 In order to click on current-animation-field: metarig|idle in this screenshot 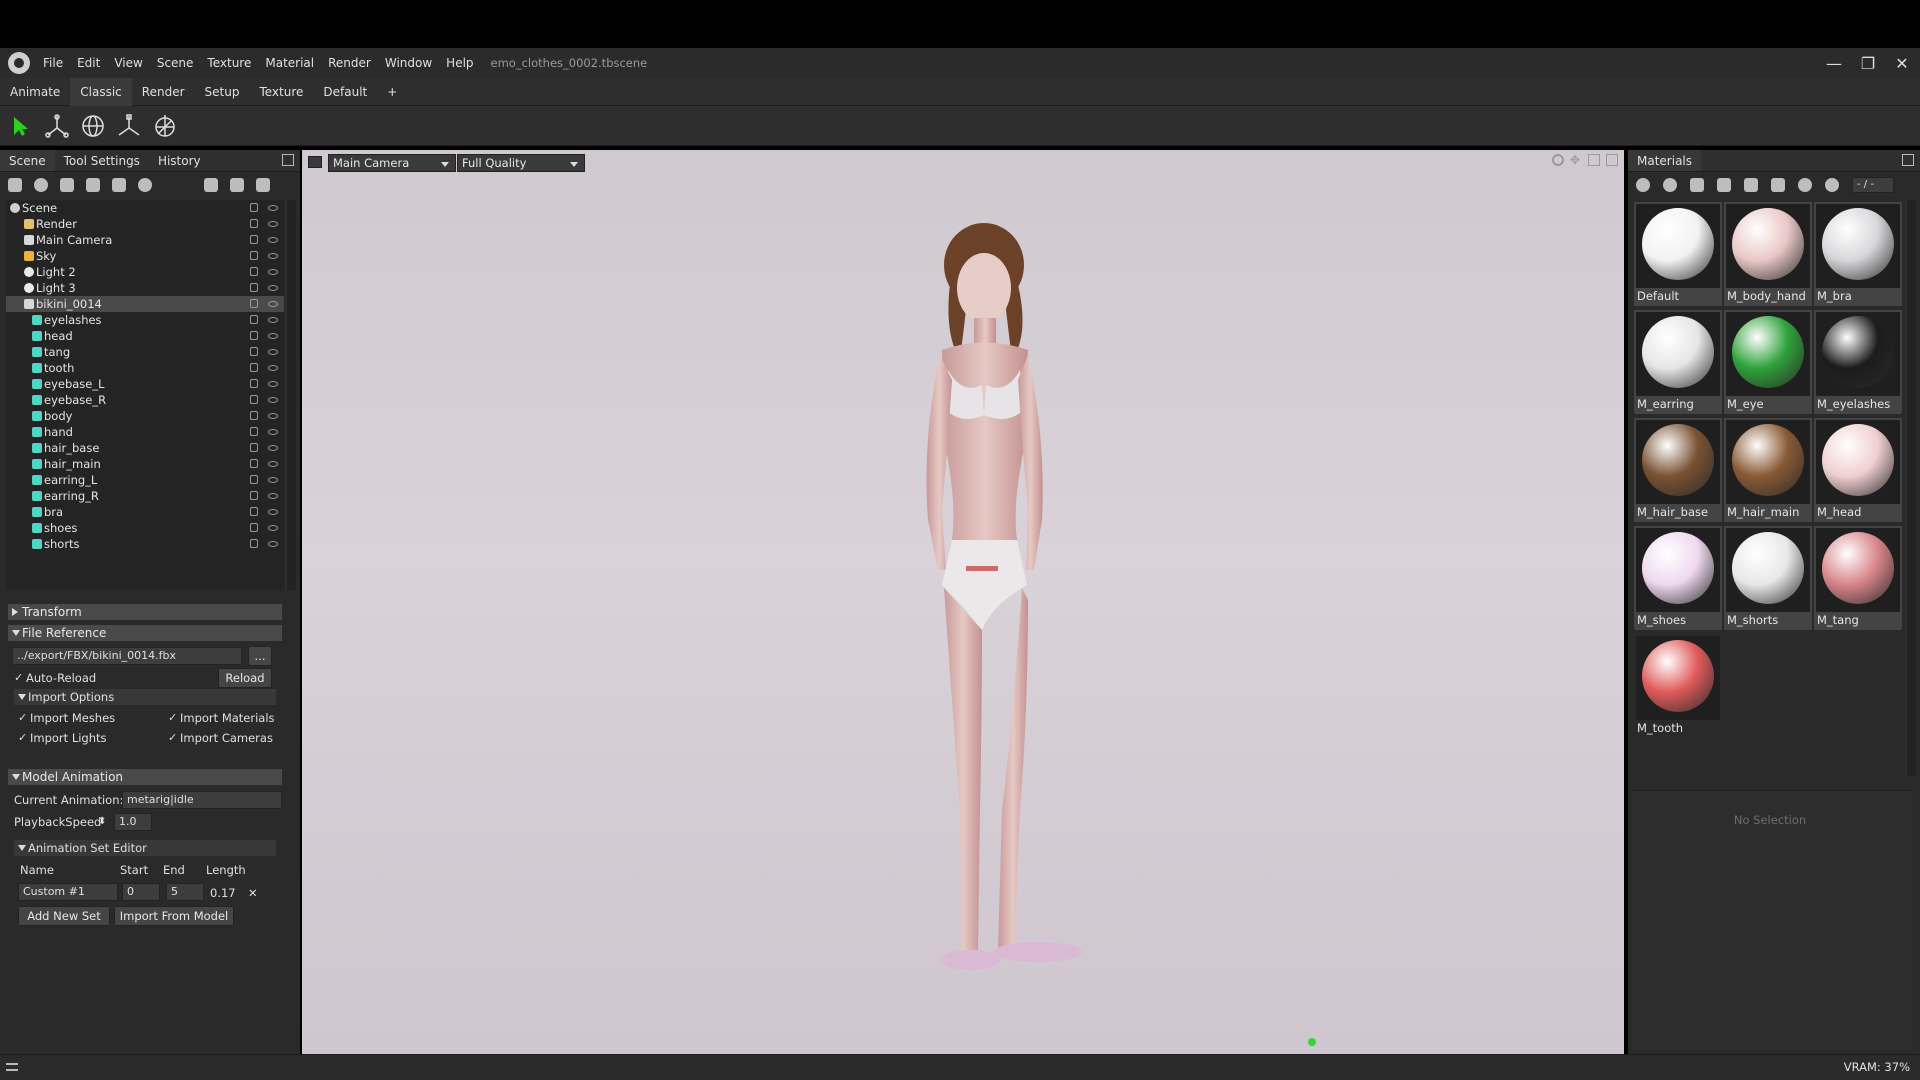, I will do `click(202, 800)`.